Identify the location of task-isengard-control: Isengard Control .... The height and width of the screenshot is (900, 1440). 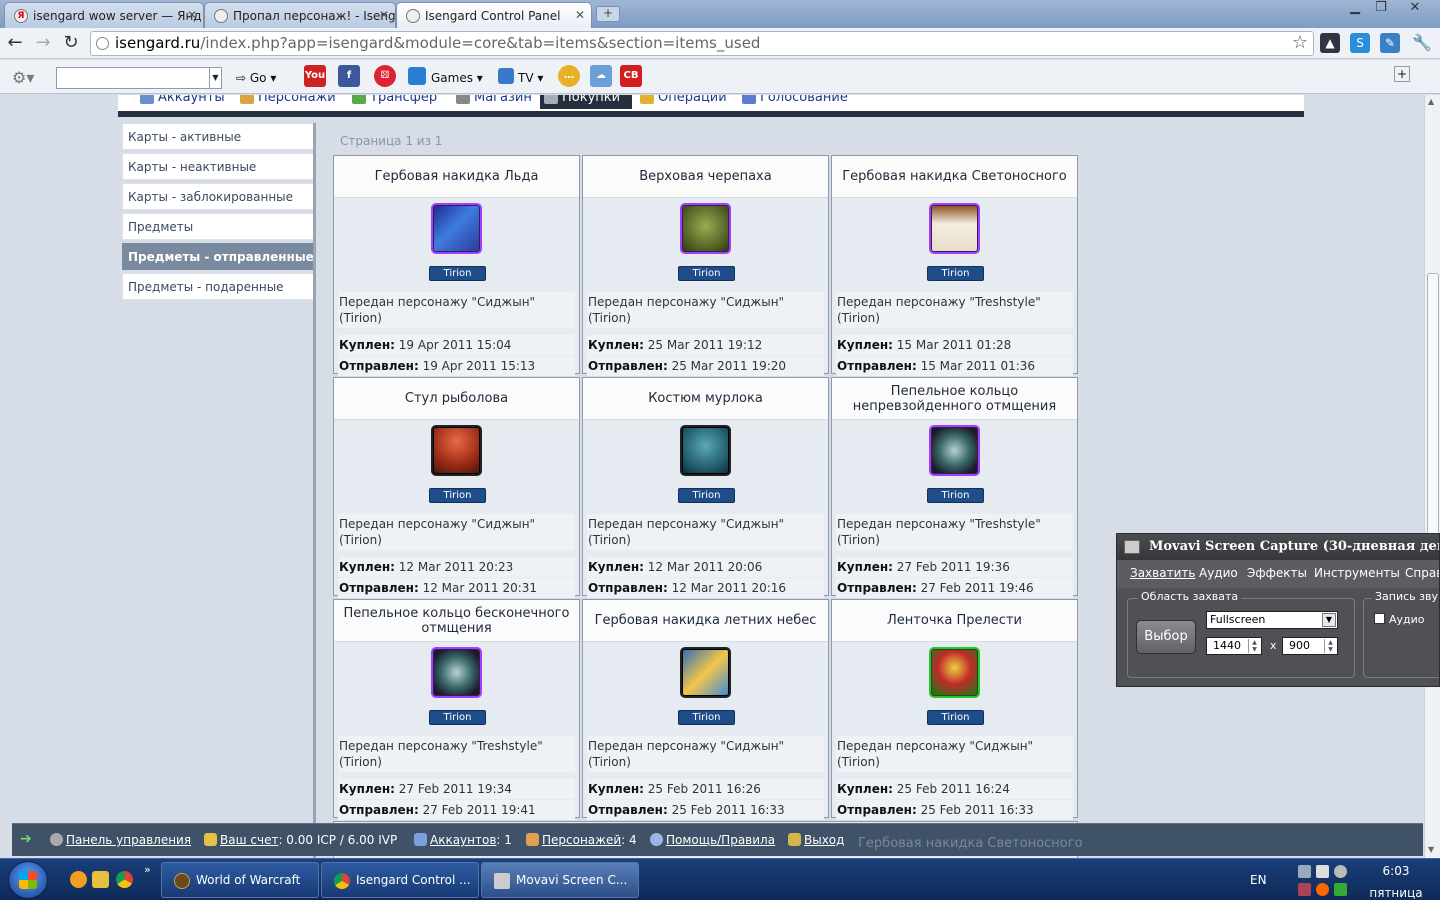
(400, 880).